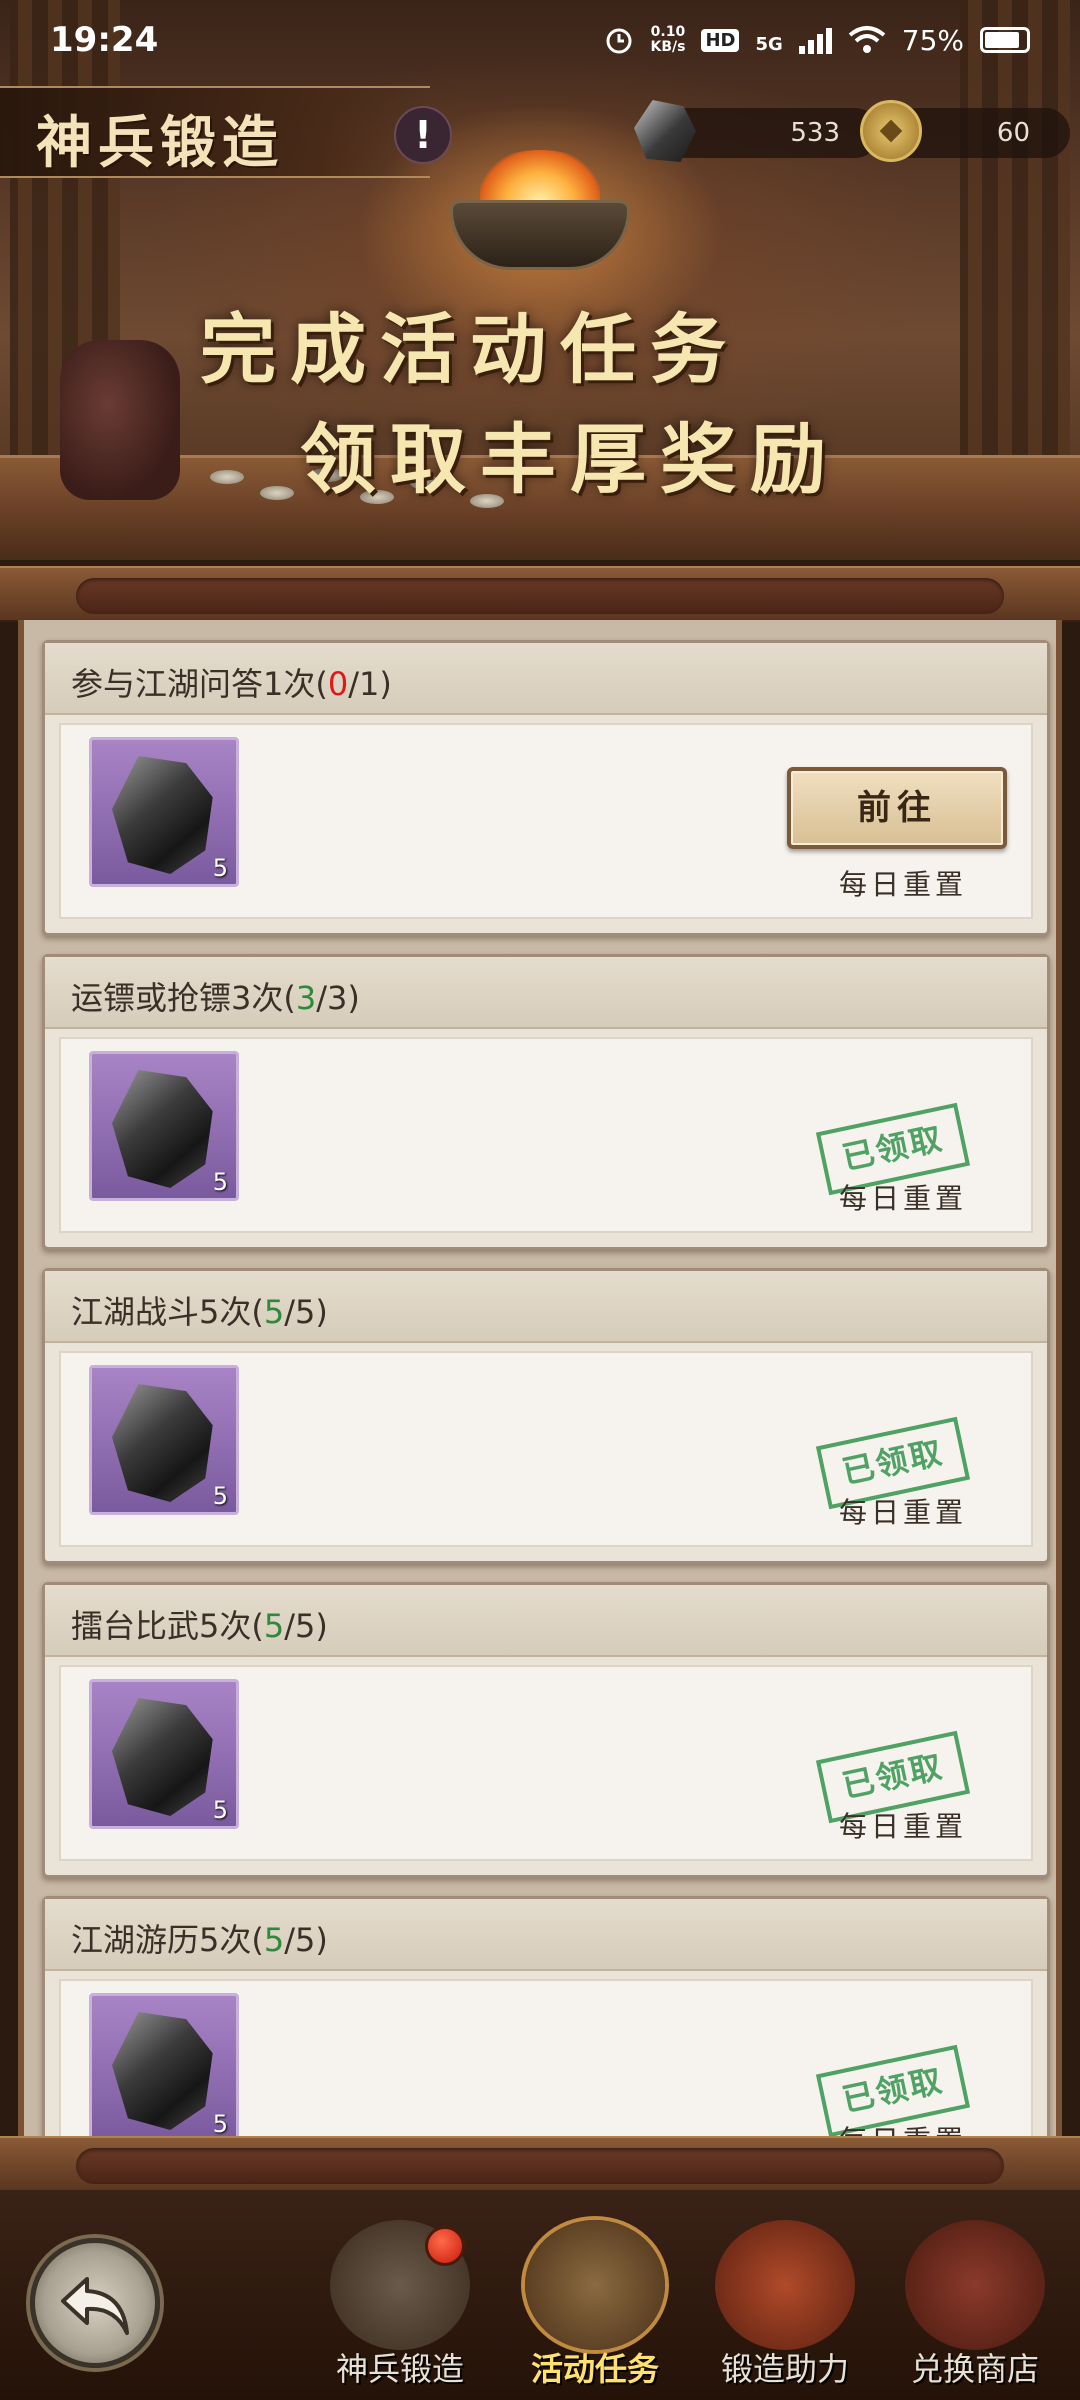 This screenshot has height=2400, width=1080. I want to click on status-bar: 19:24 0.10 KB/s HD 5G 75%, so click(540, 40).